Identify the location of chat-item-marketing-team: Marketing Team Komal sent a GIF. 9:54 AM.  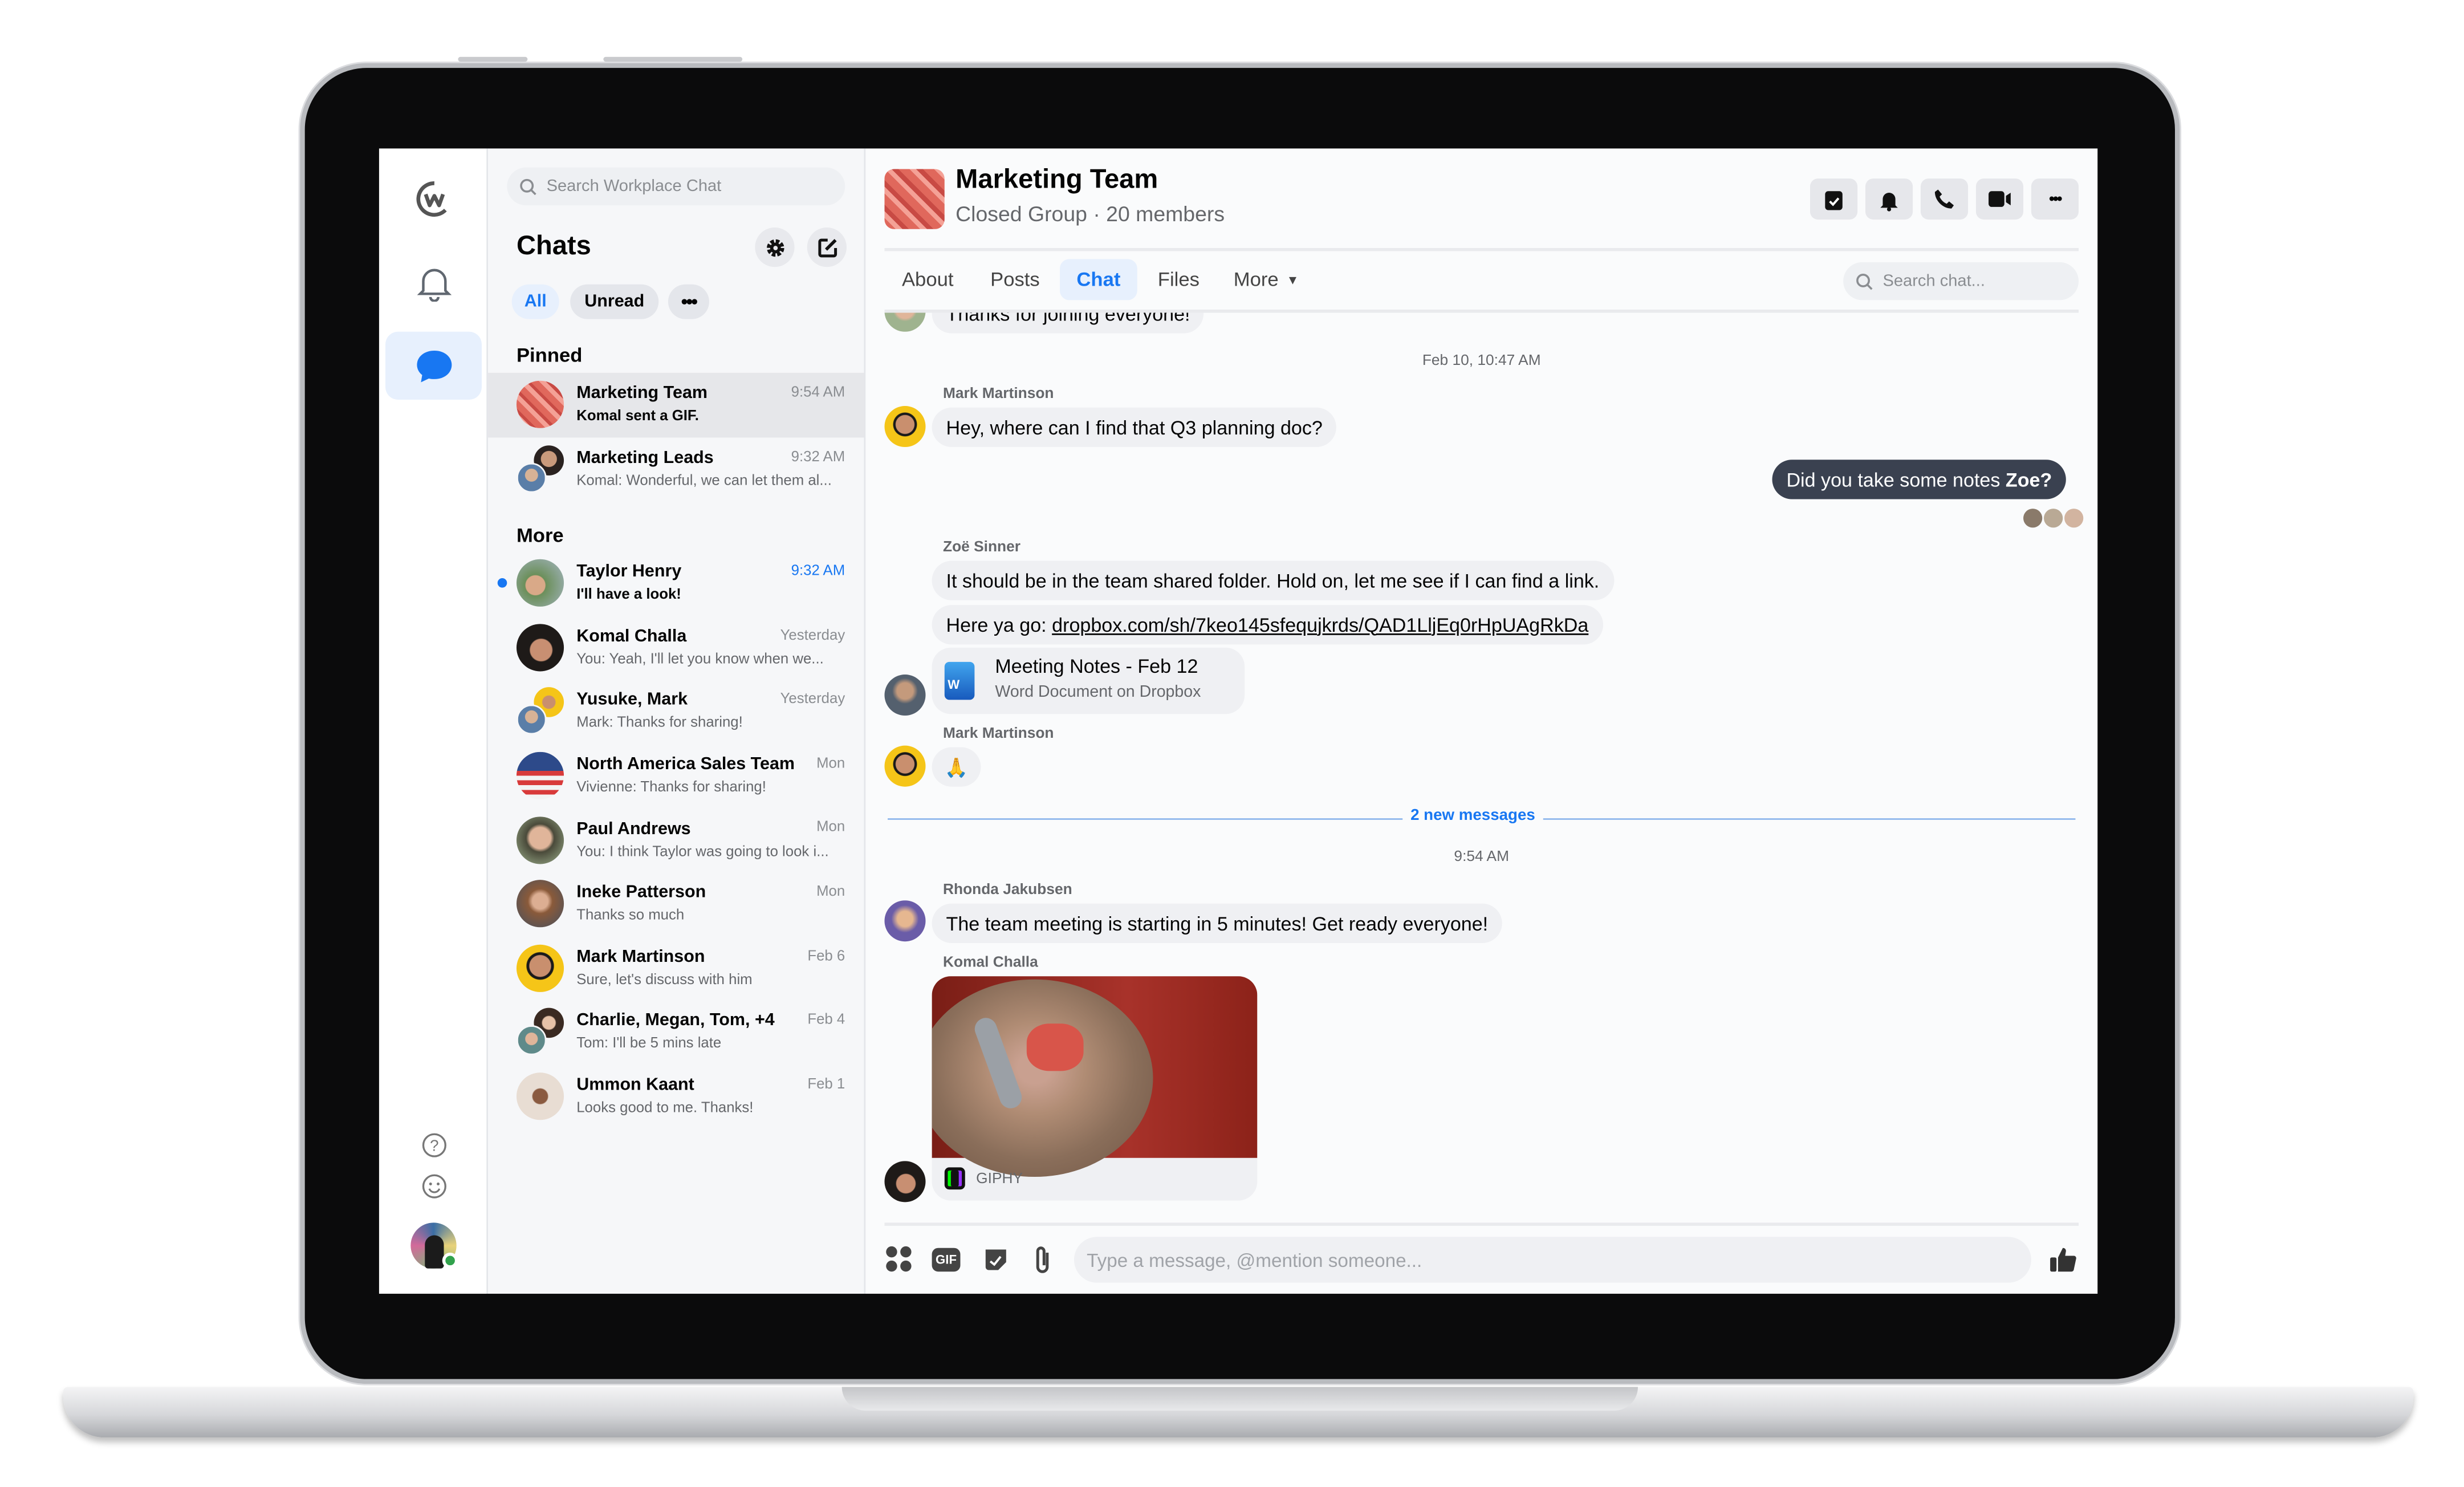
(676, 404).